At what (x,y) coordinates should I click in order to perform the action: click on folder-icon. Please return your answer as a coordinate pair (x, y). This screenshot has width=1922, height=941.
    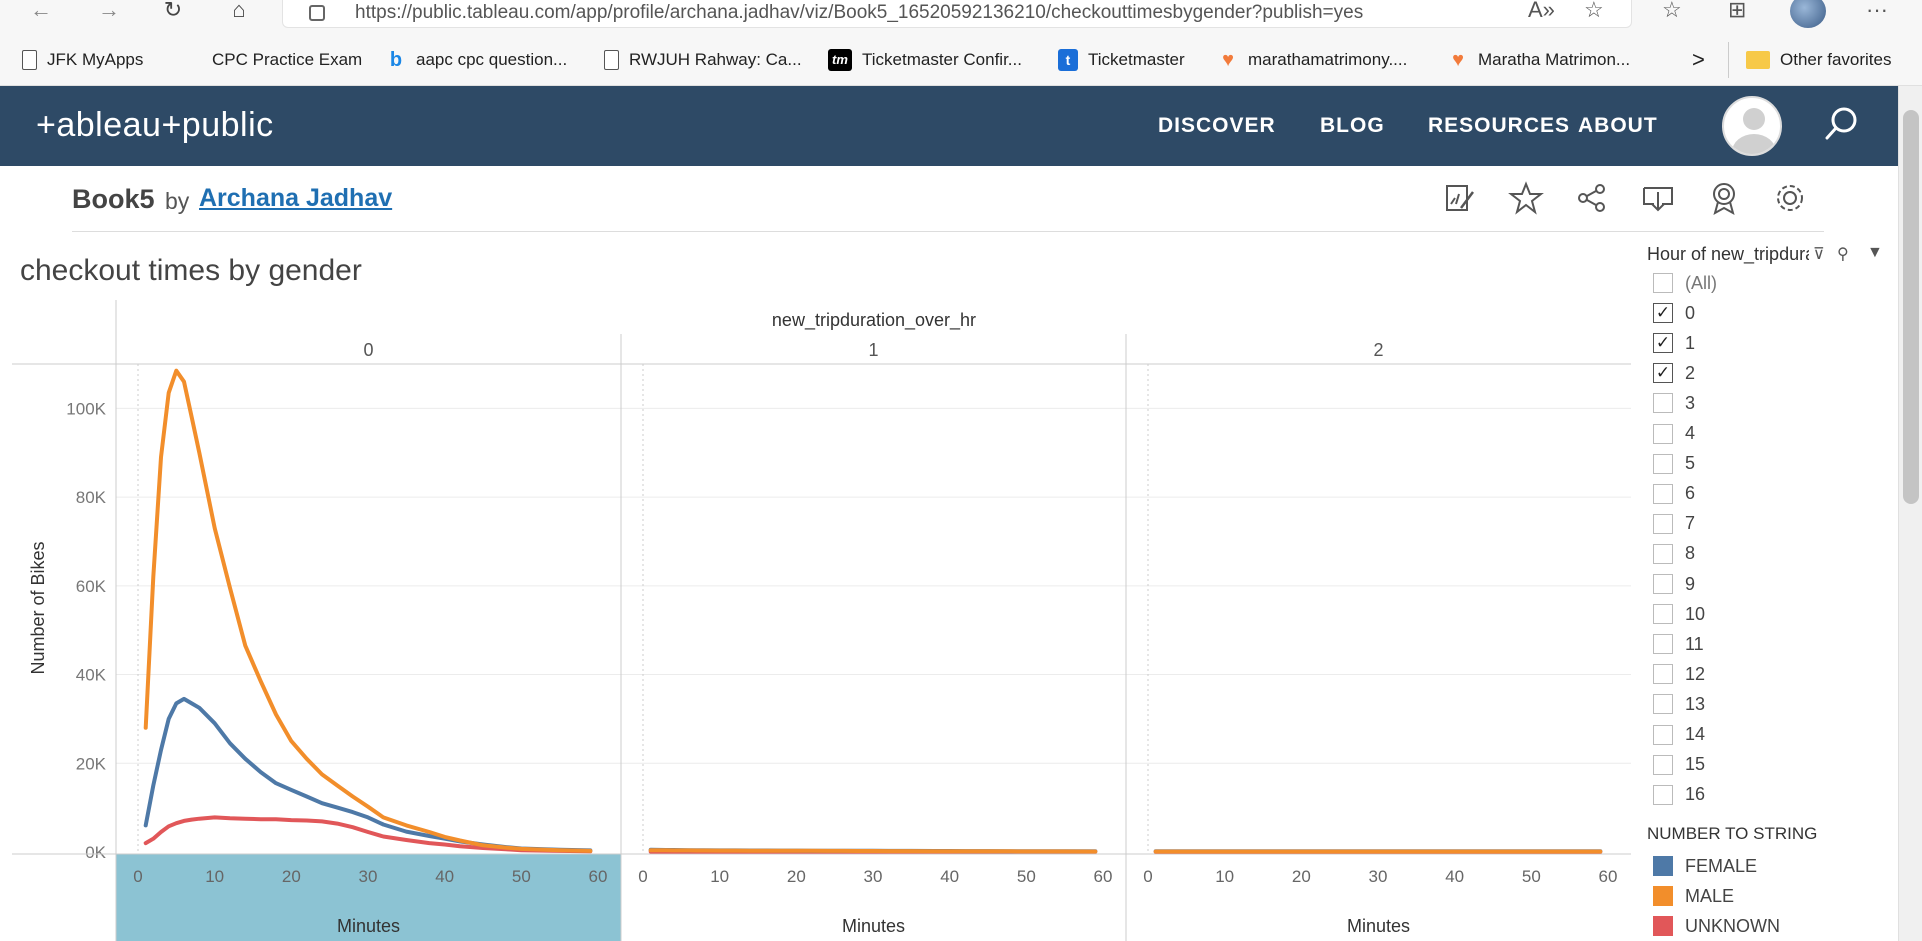
    Looking at the image, I should click on (1758, 60).